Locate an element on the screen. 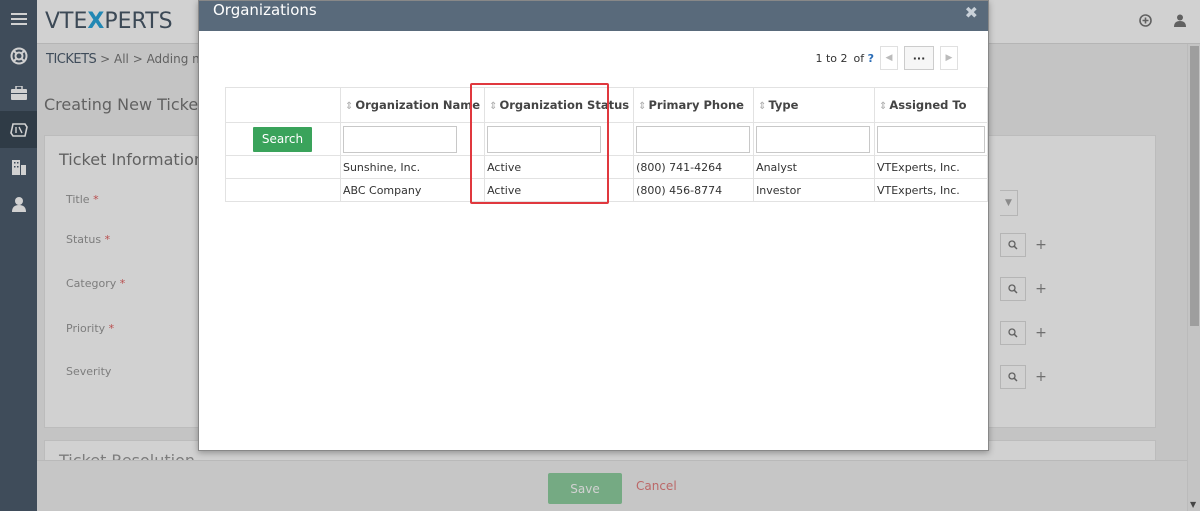 The image size is (1200, 511). column-header-organization-name: ⇕ Organization Name is located at coordinates (412, 105).